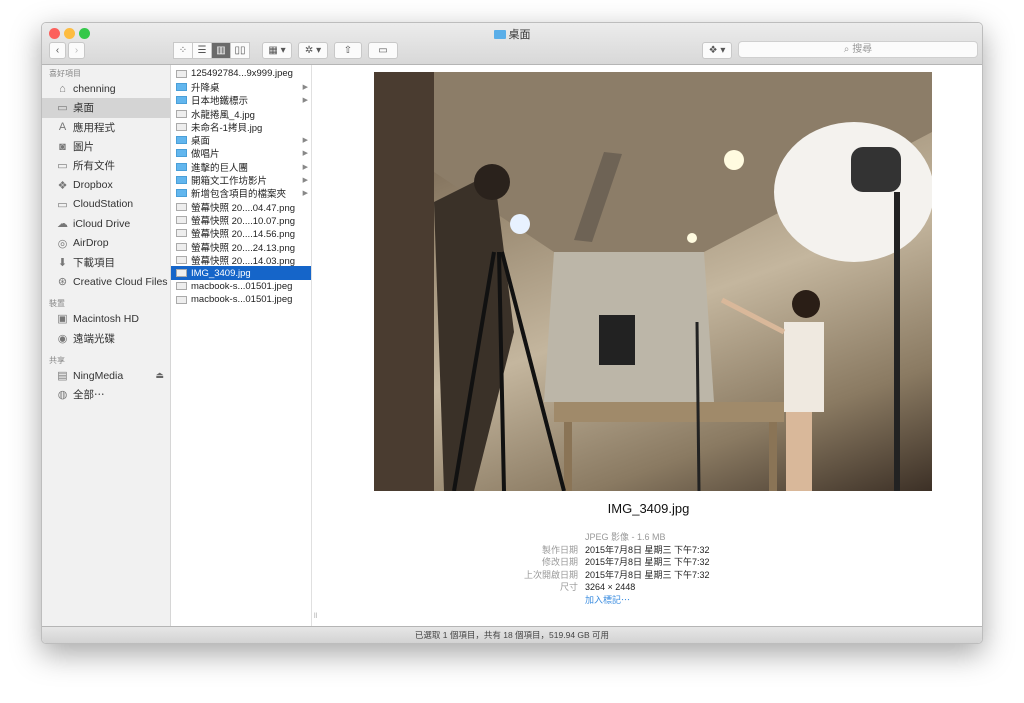 The image size is (1024, 703). I want to click on sidebar-item-label: 圖片, so click(83, 147).